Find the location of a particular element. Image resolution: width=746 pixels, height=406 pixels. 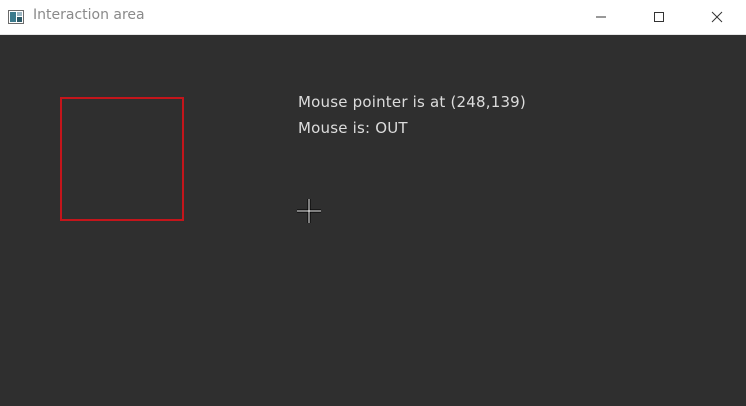

minimize-icon is located at coordinates (601, 17).